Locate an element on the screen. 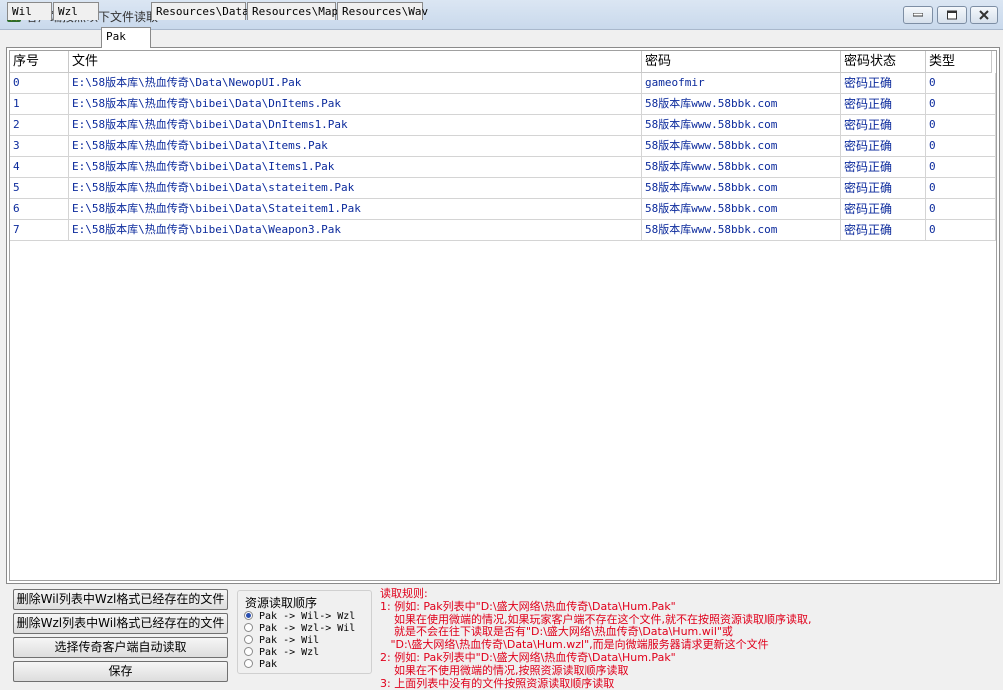 This screenshot has width=1003, height=690. tab-resources-data: Resources\Data is located at coordinates (200, 11).